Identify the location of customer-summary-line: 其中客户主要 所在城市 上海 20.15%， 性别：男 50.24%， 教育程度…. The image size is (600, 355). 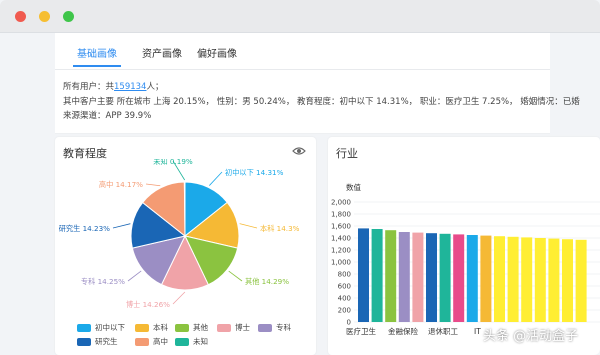
(321, 102).